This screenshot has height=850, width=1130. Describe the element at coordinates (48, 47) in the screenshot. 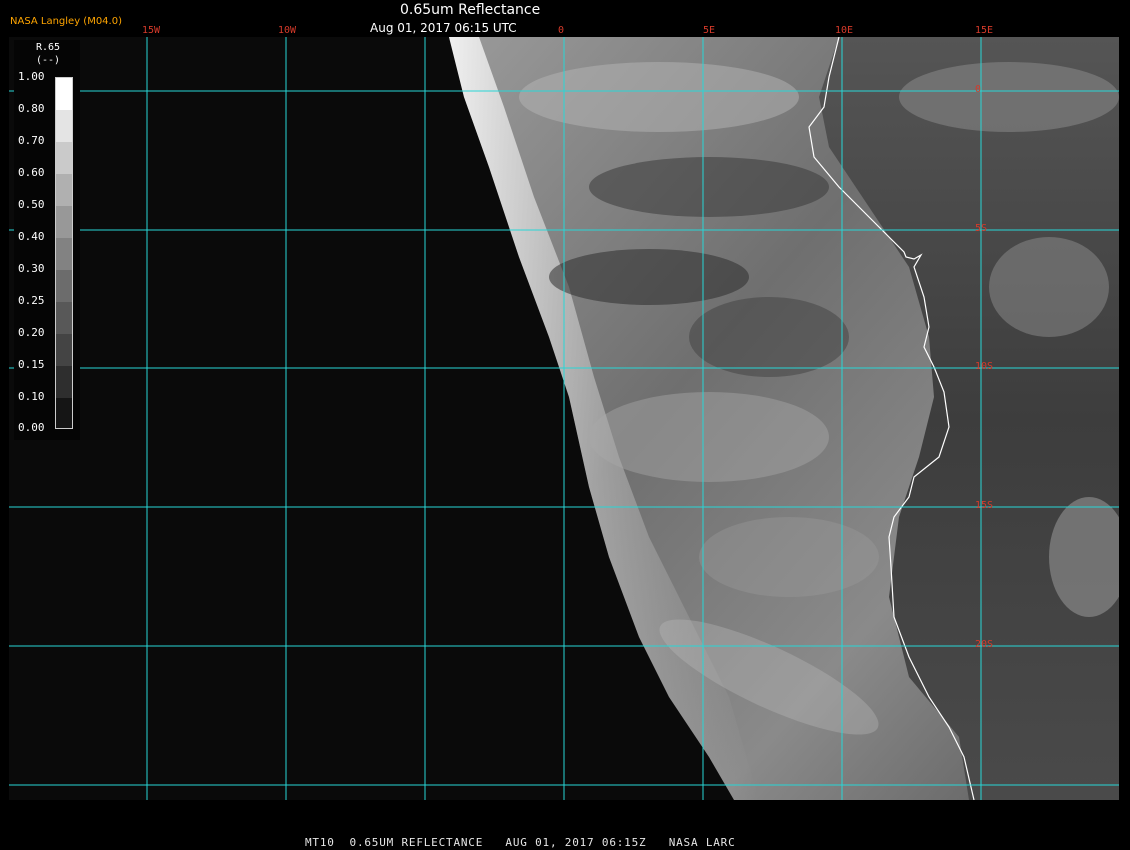

I see `legend-title: R.65` at that location.